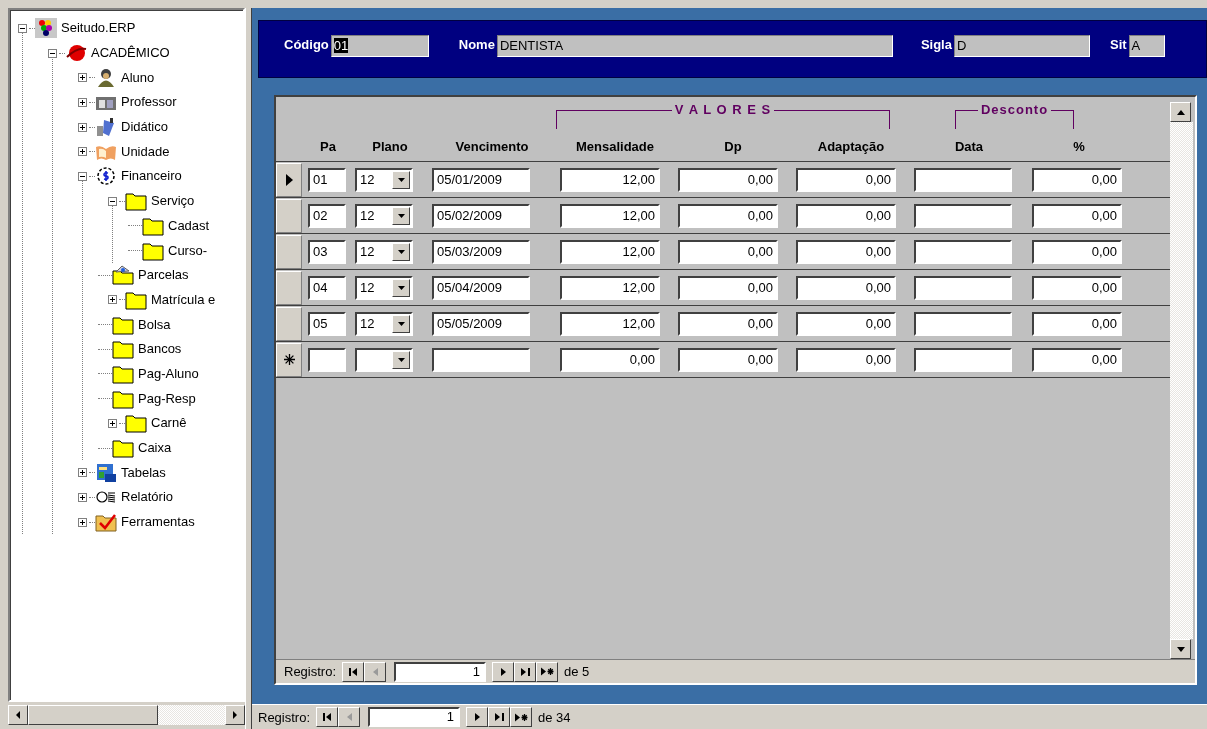  Describe the element at coordinates (183, 299) in the screenshot. I see `tree-item: Matrícula e` at that location.